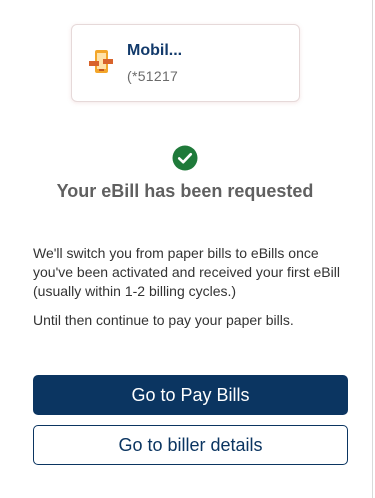  Describe the element at coordinates (372, 249) in the screenshot. I see `scrollbar-divider` at that location.